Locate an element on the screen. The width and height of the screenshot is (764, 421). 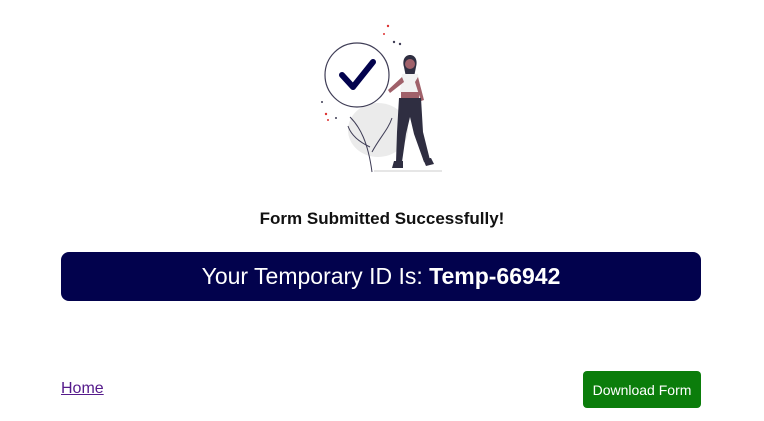
temporary-id-value: Temp-66942 is located at coordinates (495, 276).